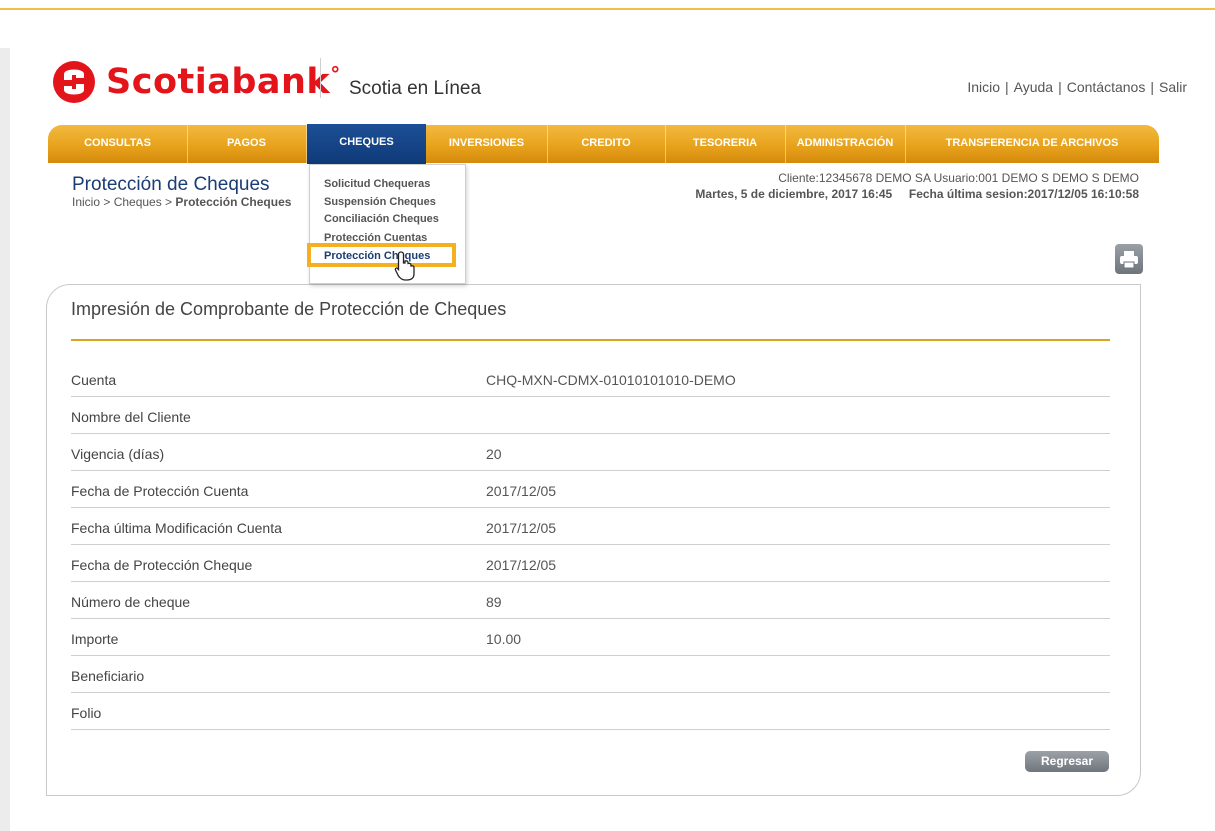 The width and height of the screenshot is (1215, 831). I want to click on left-edge-shade, so click(5, 439).